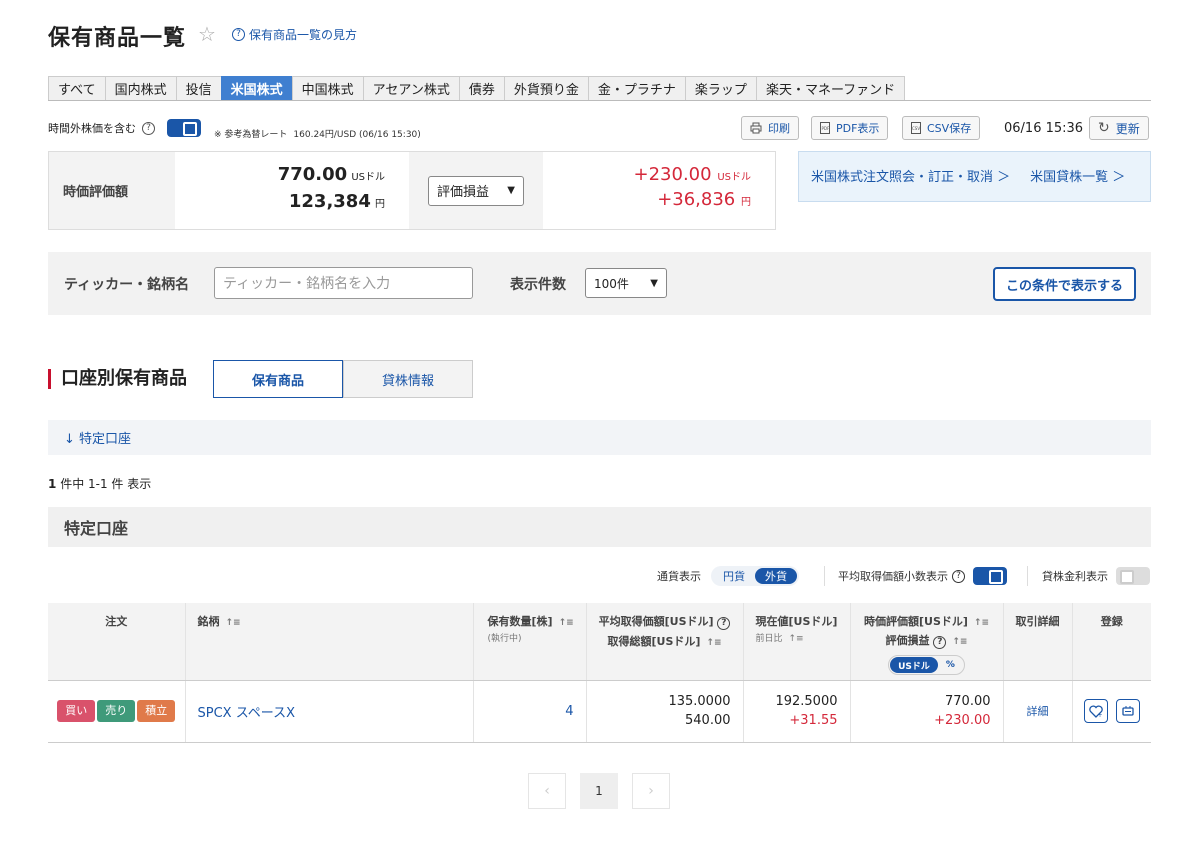  I want to click on col-price: 現在値[USドル] 前日比 ↑≡, so click(797, 642).